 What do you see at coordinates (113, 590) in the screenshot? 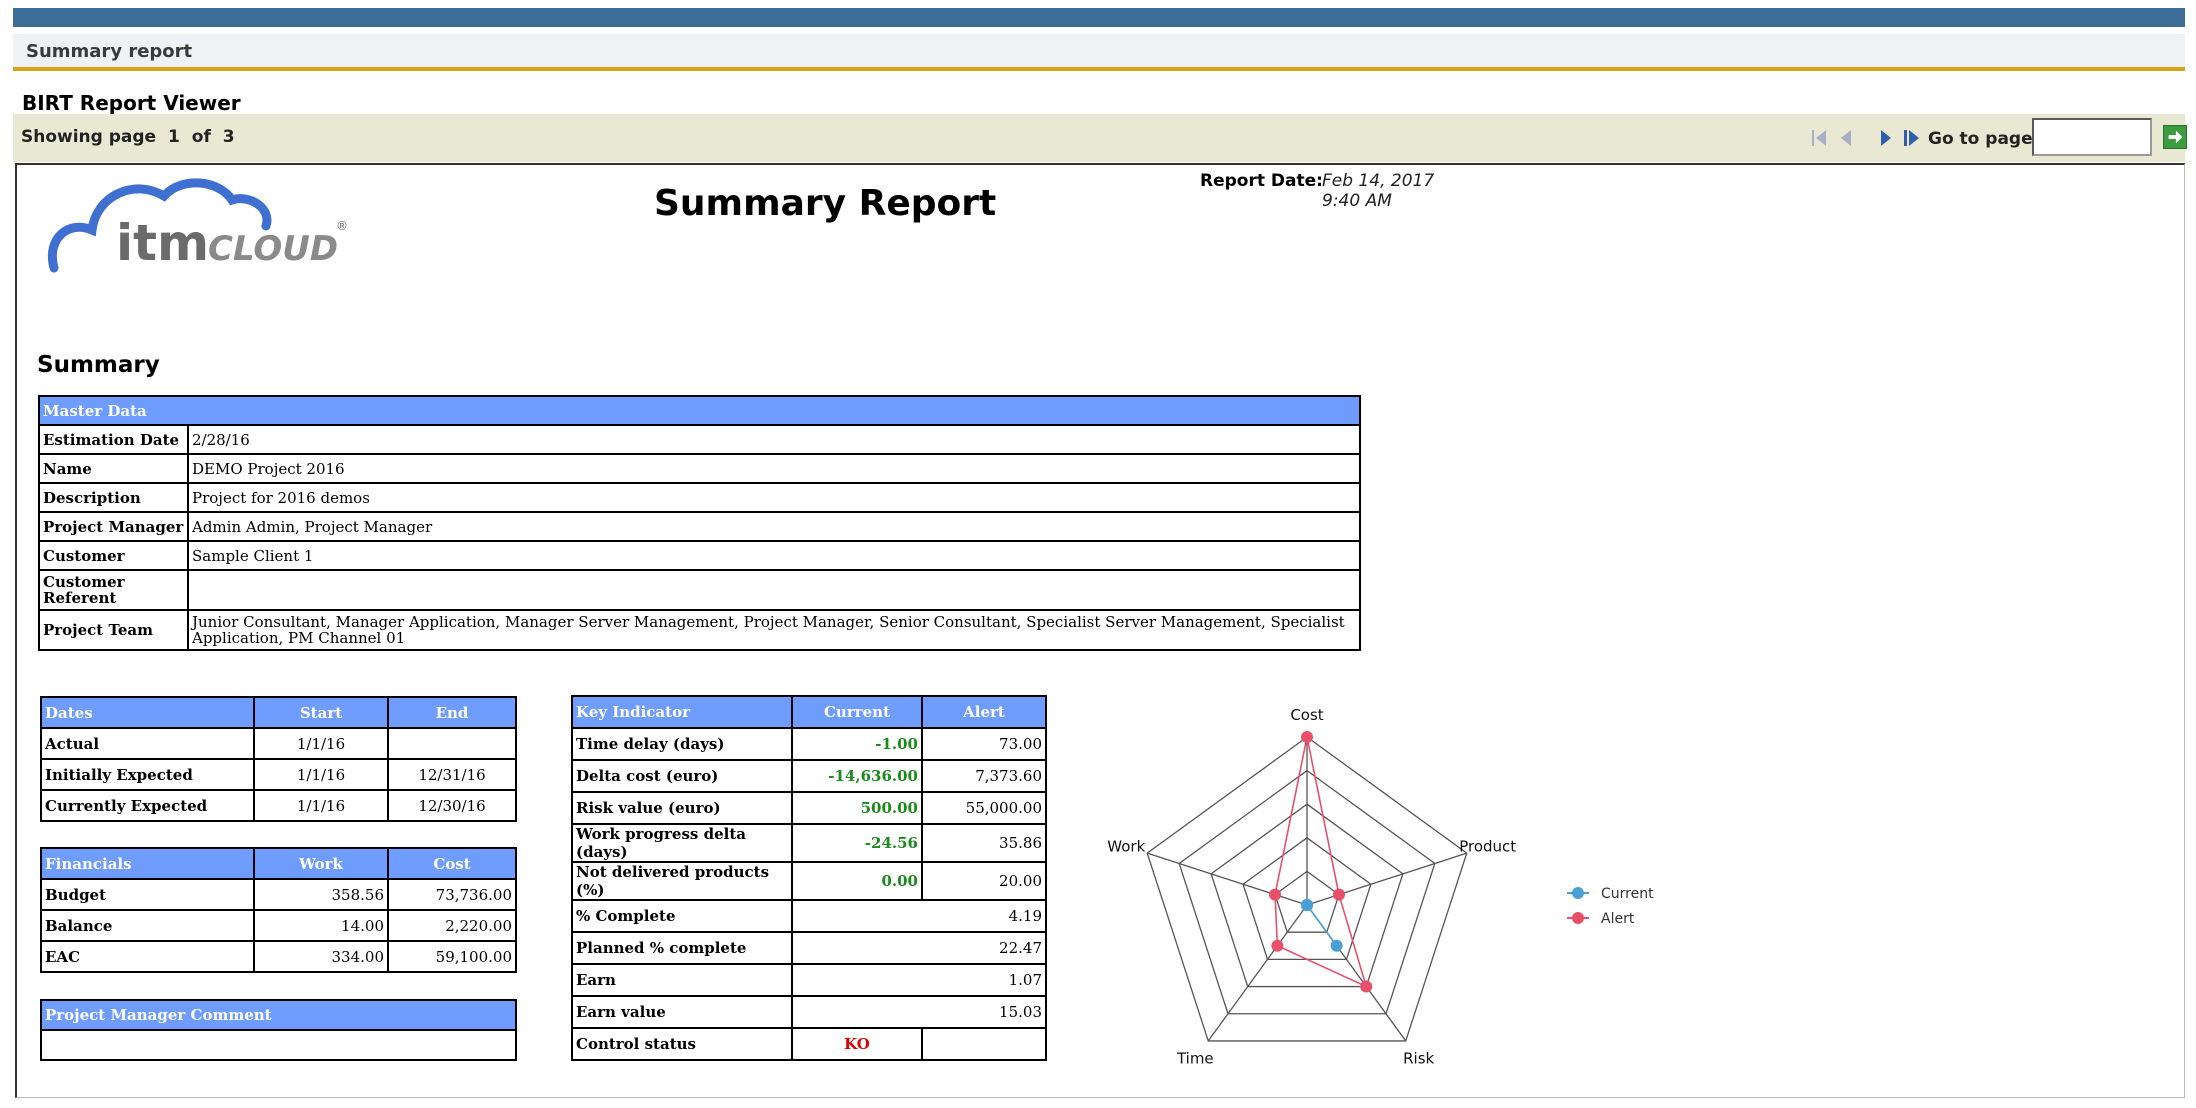
I see `row-label: Customer Referent` at bounding box center [113, 590].